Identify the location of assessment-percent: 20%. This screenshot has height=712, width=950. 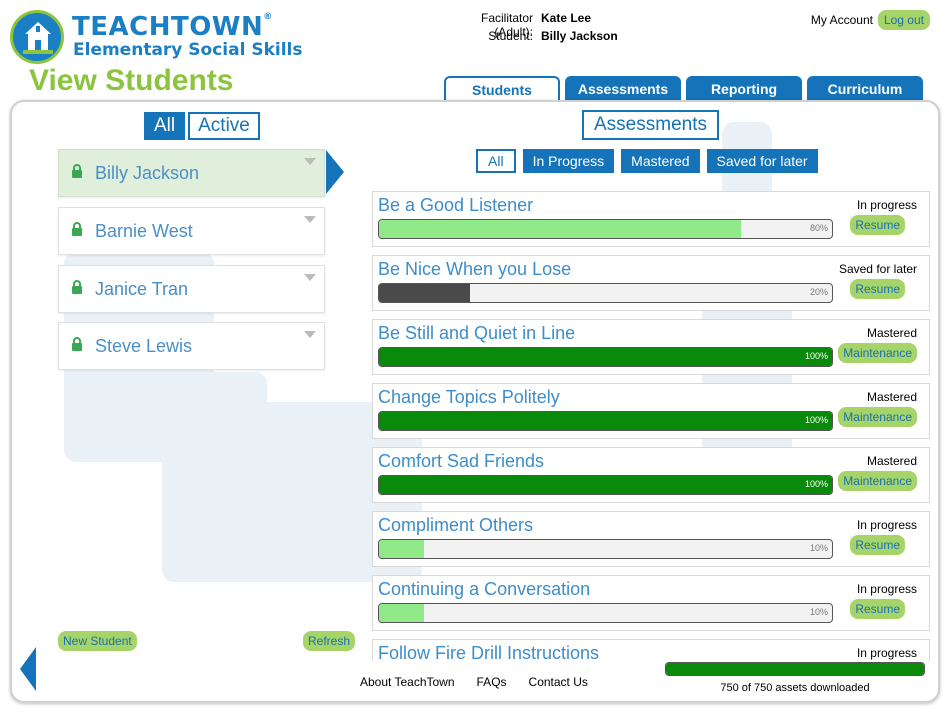
(818, 292).